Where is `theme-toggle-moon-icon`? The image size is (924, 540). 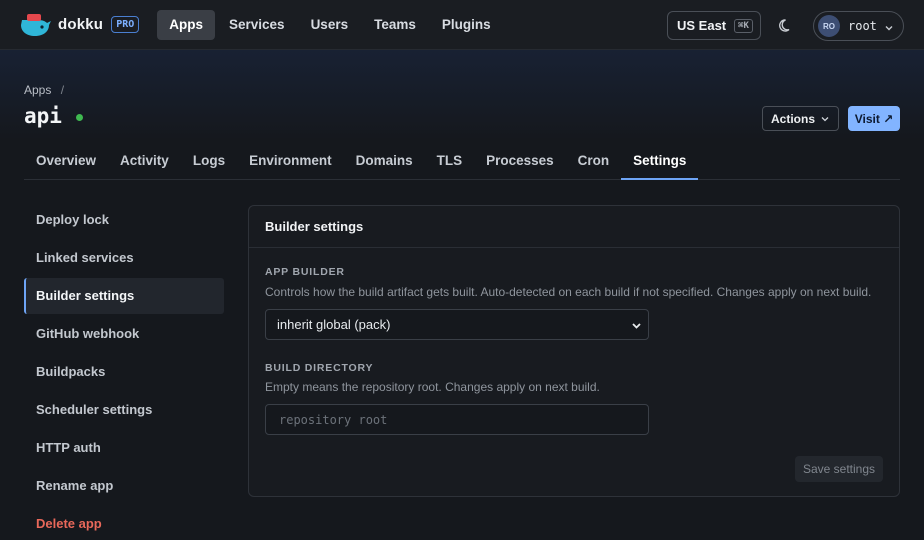
theme-toggle-moon-icon is located at coordinates (786, 25).